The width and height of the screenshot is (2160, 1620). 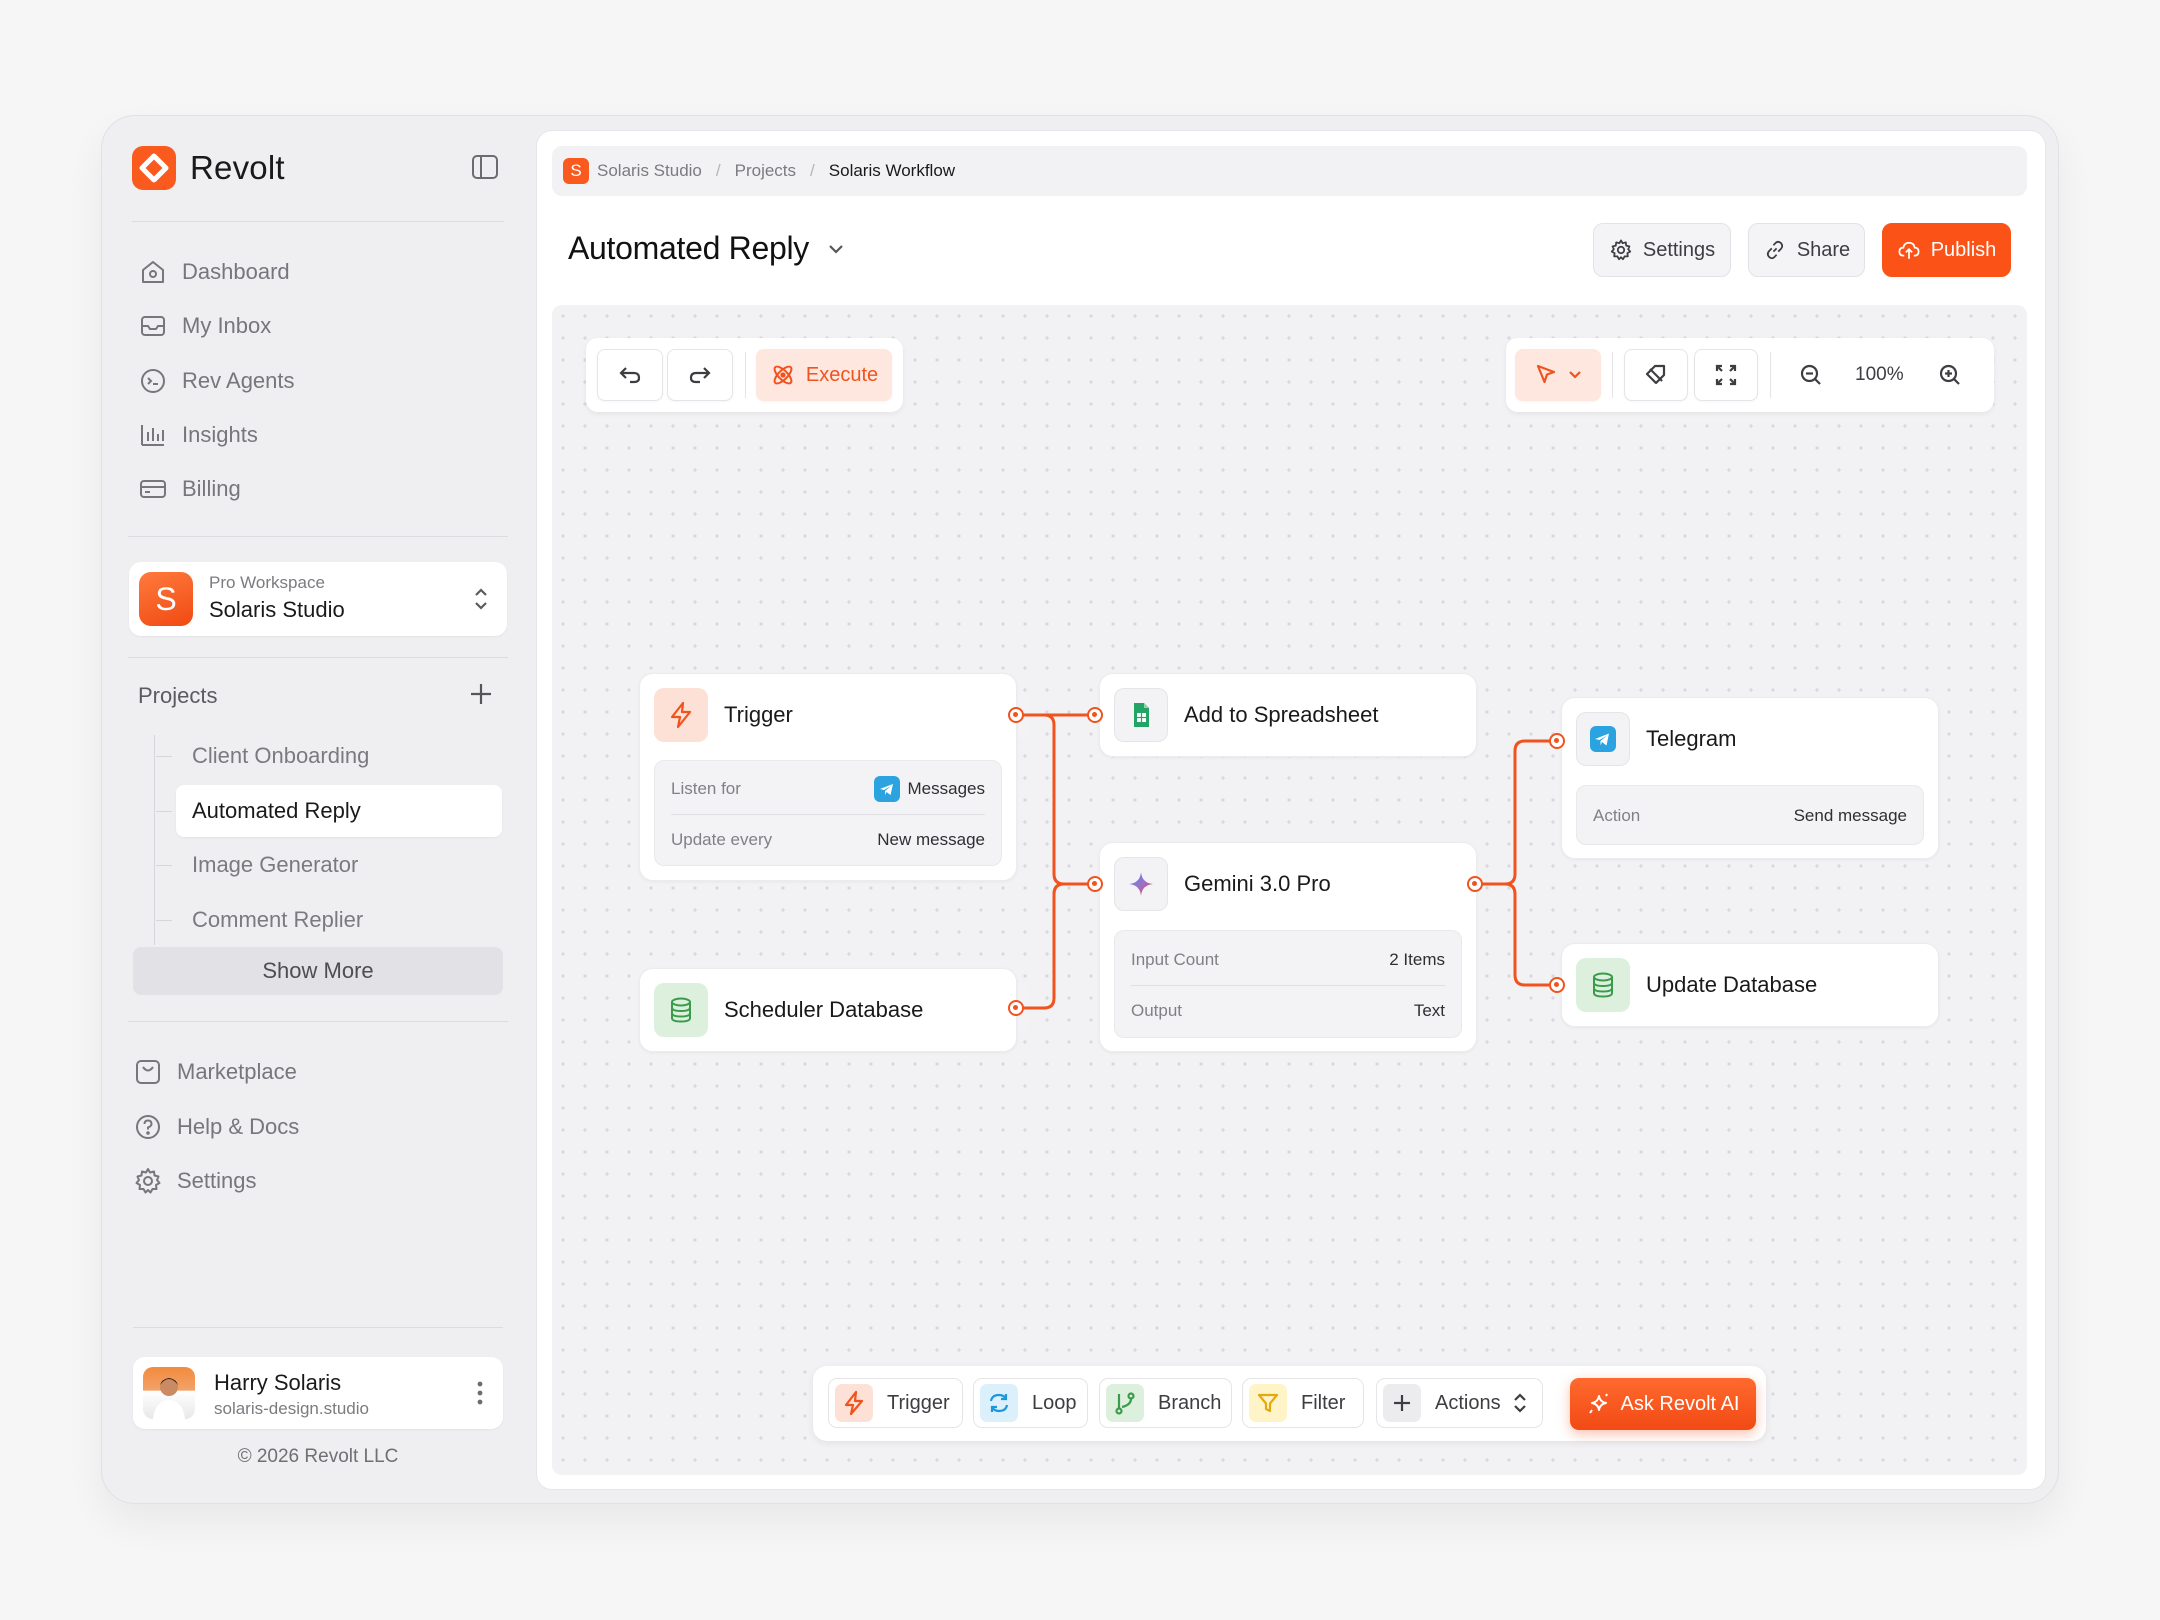 I want to click on user-profile: Harry Solaris solaris-design.studio, so click(x=318, y=1393).